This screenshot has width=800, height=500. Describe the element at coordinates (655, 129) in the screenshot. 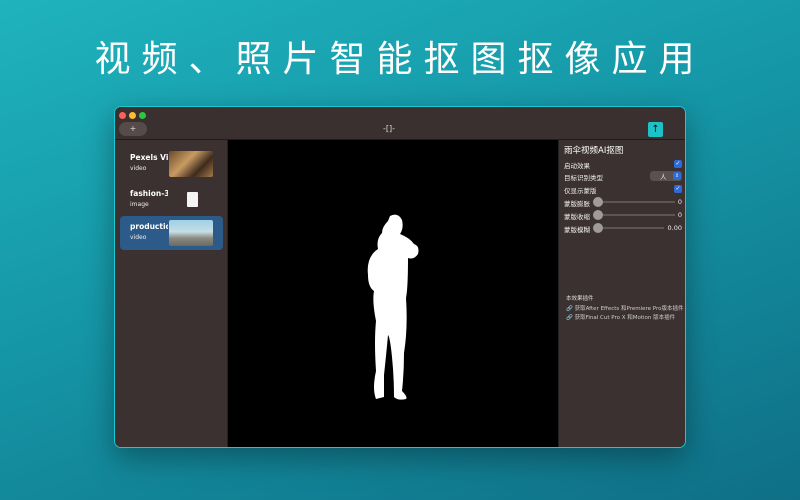

I see `export-button: ↑` at that location.